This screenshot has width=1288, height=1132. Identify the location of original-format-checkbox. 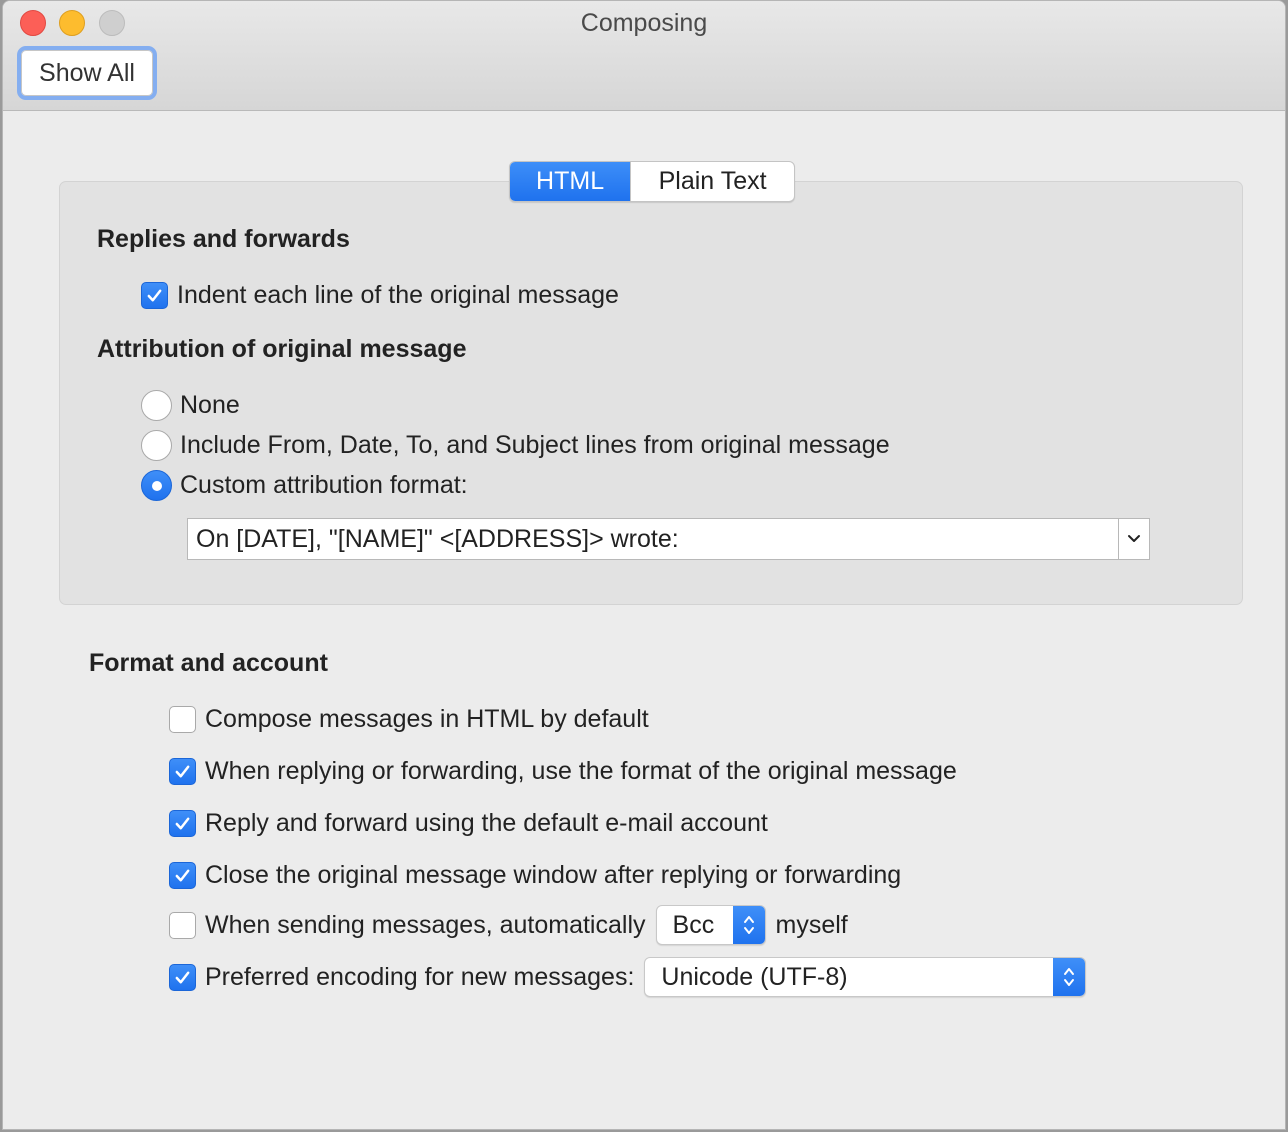
(182, 771).